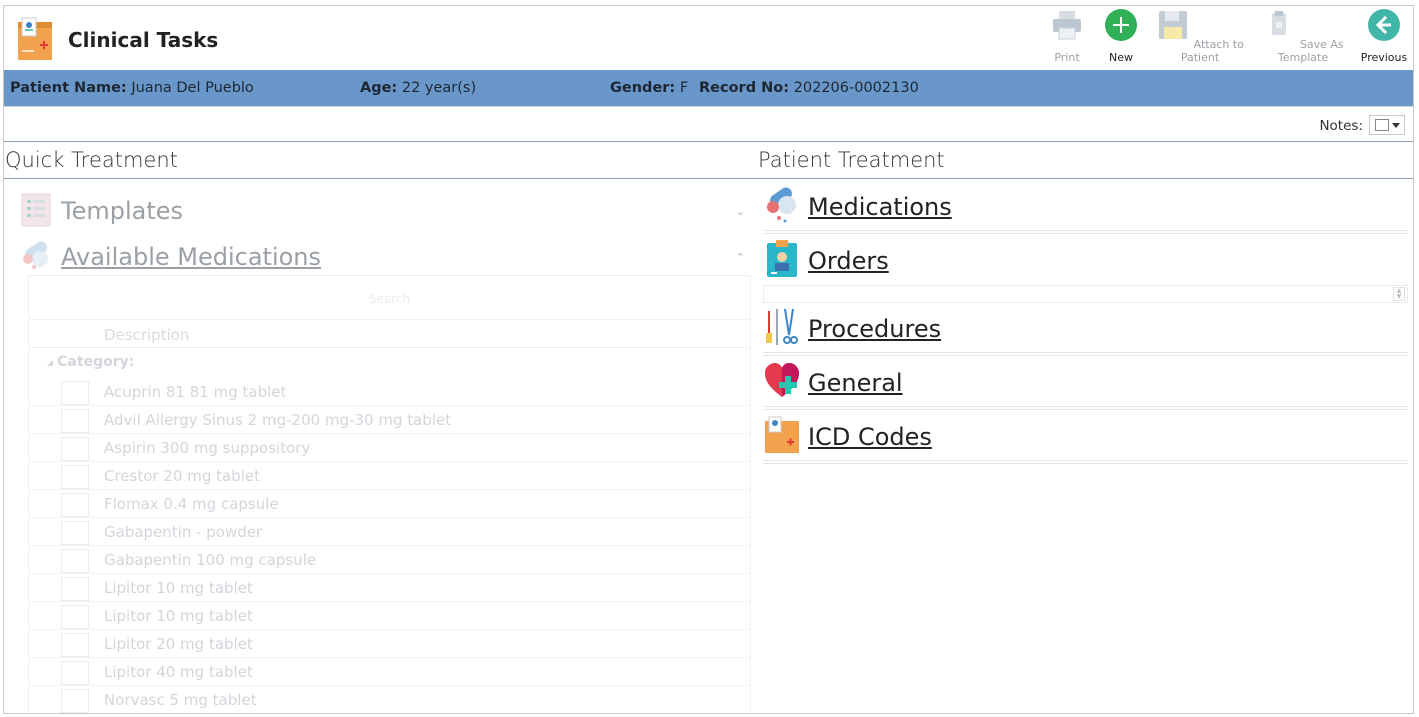  Describe the element at coordinates (389, 298) in the screenshot. I see `grid-search-input: Search` at that location.